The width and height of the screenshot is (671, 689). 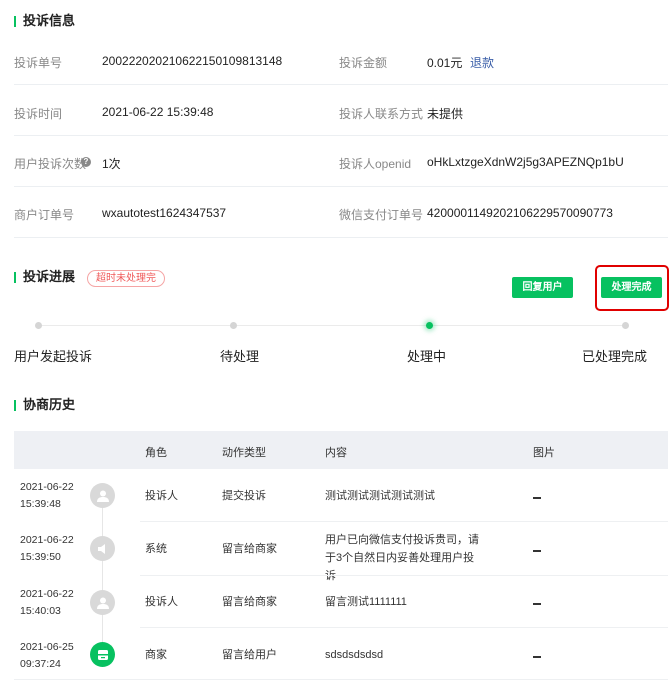 What do you see at coordinates (354, 655) in the screenshot?
I see `row-content: sdsdsdsdsd` at bounding box center [354, 655].